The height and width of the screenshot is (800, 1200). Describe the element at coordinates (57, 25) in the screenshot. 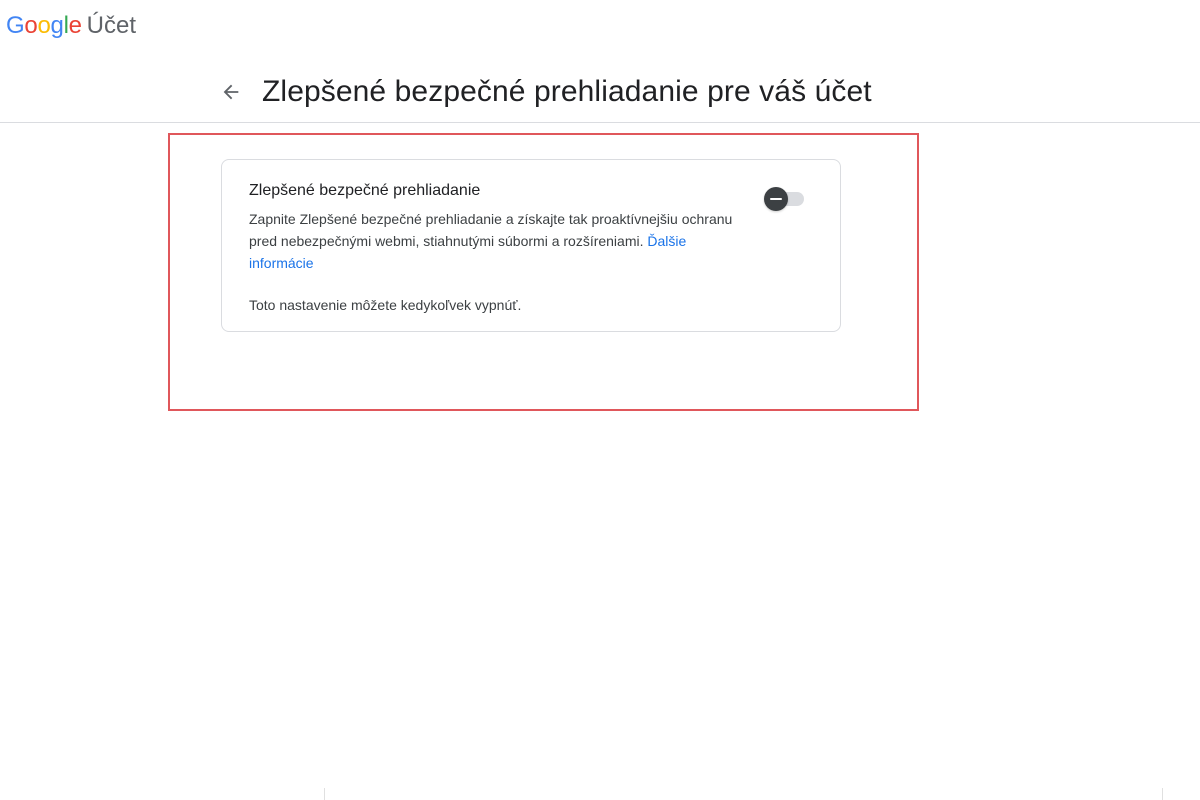

I see `logo-letter: g` at that location.